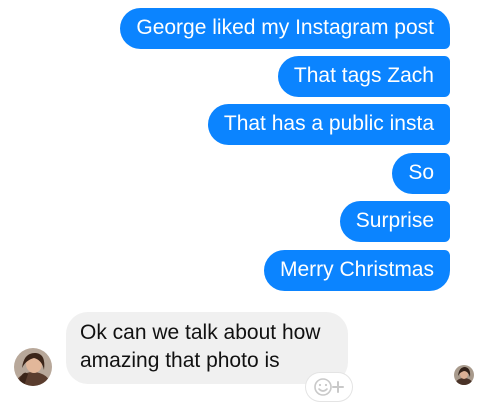  Describe the element at coordinates (394, 221) in the screenshot. I see `outgoing-message: Surprise` at that location.